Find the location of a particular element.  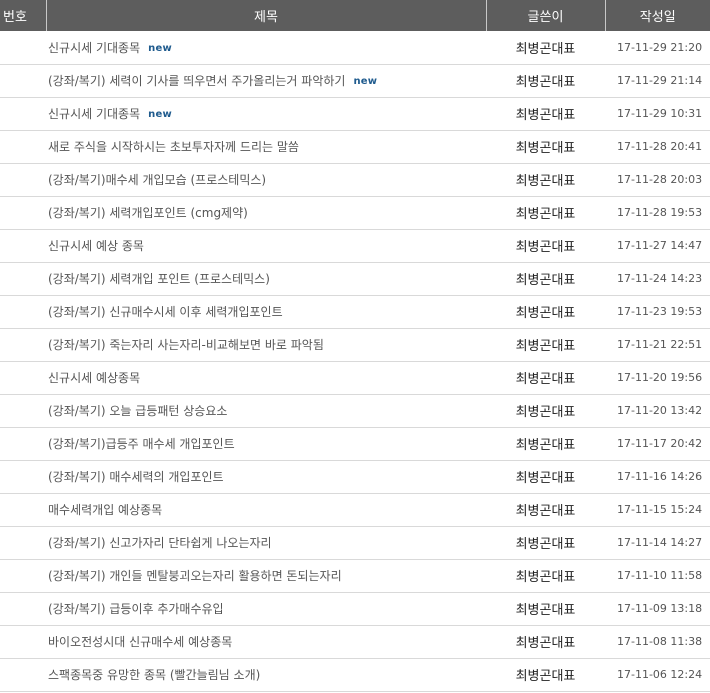

table-row: 신규시세 기대종목 new 최병곤대표 17-11-29 21:20 is located at coordinates (355, 47).